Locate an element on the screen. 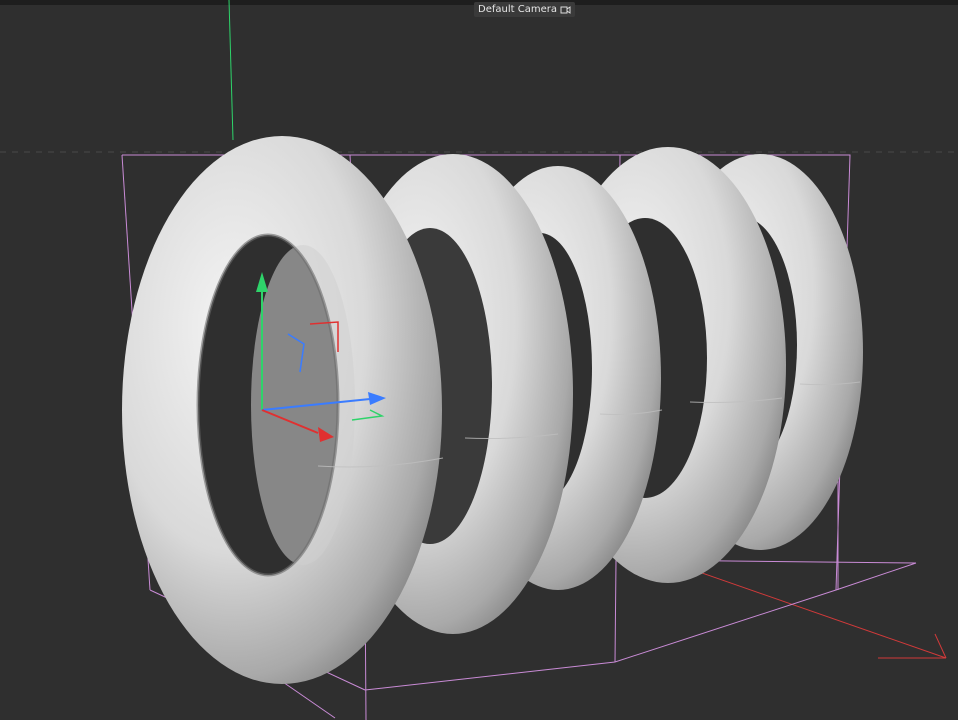 The image size is (958, 720). camera-selector: Default Camera is located at coordinates (524, 9).